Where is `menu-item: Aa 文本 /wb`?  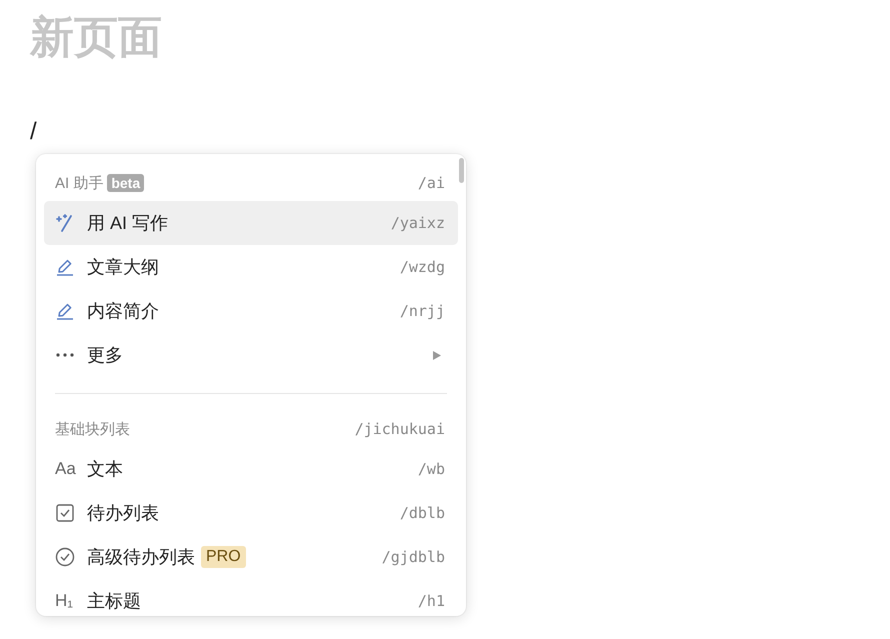
menu-item: Aa 文本 /wb is located at coordinates (251, 469).